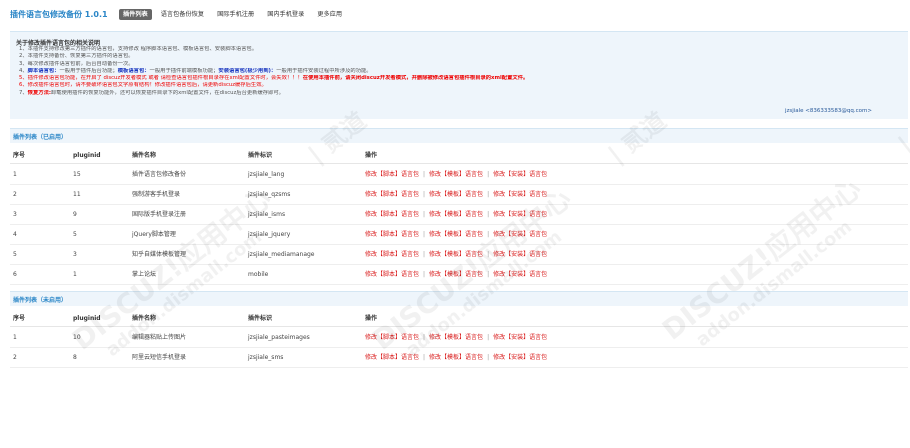 The width and height of the screenshot is (910, 448). Describe the element at coordinates (75, 274) in the screenshot. I see `row-pluginid: 1` at that location.